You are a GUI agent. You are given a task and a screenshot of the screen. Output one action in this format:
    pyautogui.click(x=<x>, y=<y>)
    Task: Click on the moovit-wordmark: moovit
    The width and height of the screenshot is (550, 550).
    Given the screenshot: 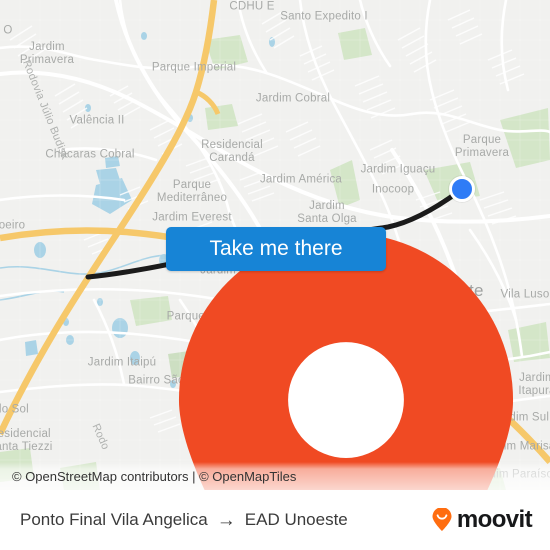 What is the action you would take?
    pyautogui.click(x=494, y=519)
    